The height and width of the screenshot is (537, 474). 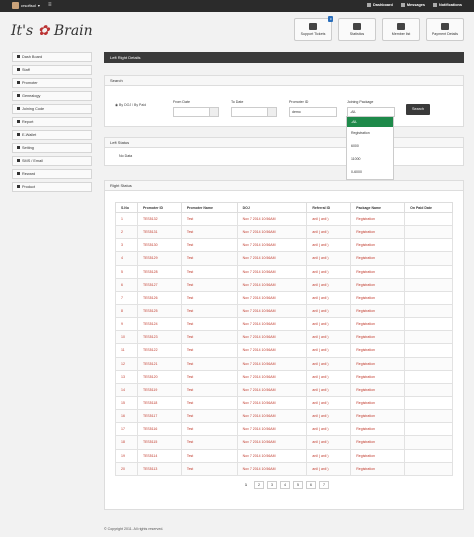 What do you see at coordinates (378, 207) in the screenshot?
I see `column-header: Package Name` at bounding box center [378, 207].